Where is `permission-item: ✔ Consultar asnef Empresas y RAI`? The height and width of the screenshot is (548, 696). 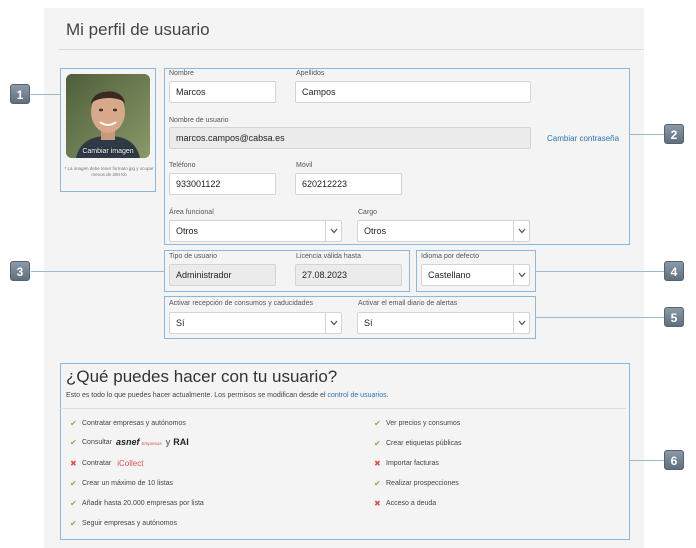 permission-item: ✔ Consultar asnef Empresas y RAI is located at coordinates (129, 442).